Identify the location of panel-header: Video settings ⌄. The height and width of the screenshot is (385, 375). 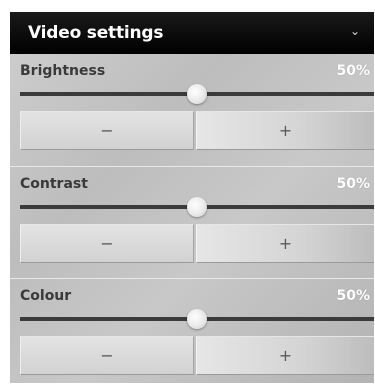
(192, 33).